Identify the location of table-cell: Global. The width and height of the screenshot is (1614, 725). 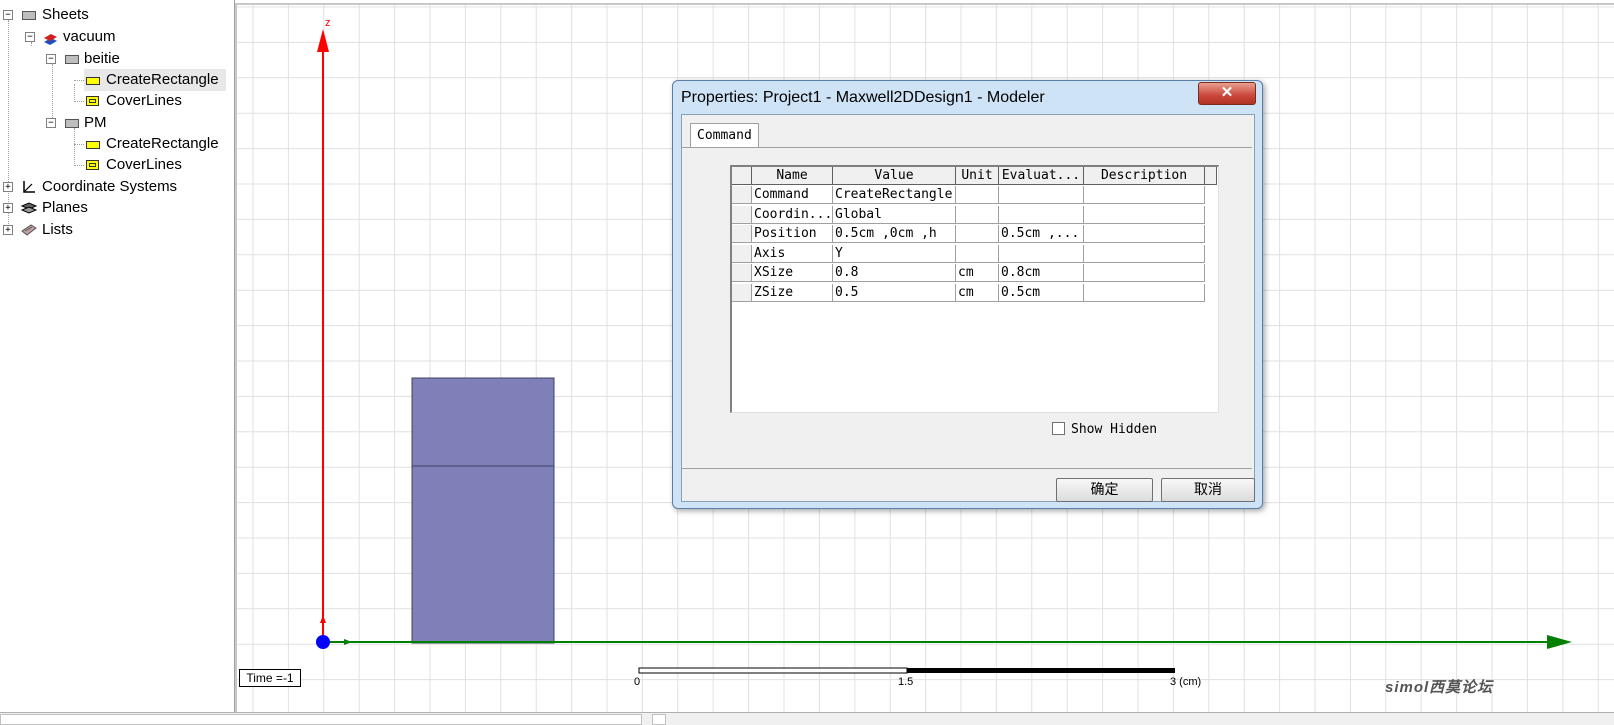
(894, 214).